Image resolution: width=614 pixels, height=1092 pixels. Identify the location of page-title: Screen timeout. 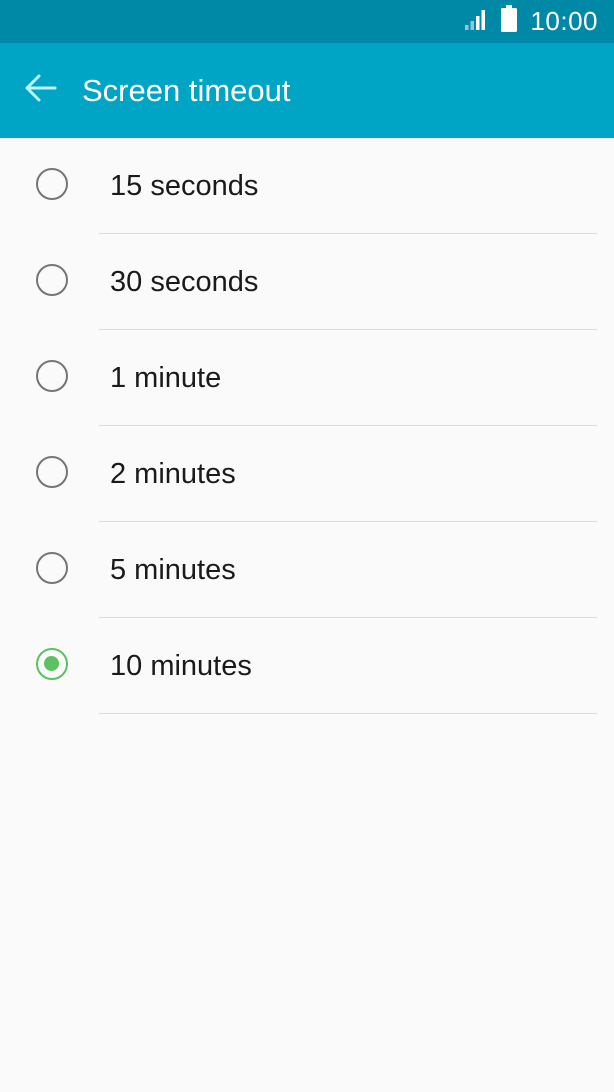
(186, 90).